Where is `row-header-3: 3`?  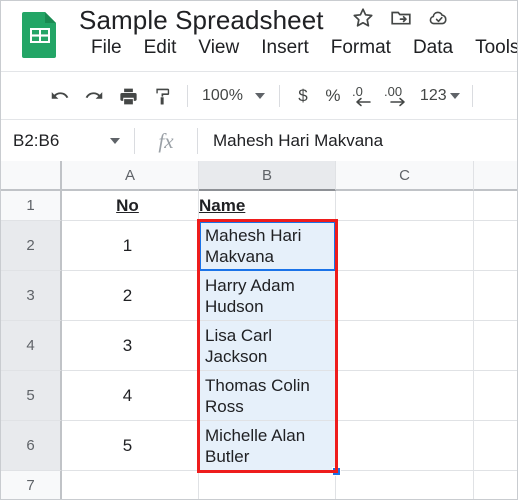
row-header-3: 3 is located at coordinates (31, 296).